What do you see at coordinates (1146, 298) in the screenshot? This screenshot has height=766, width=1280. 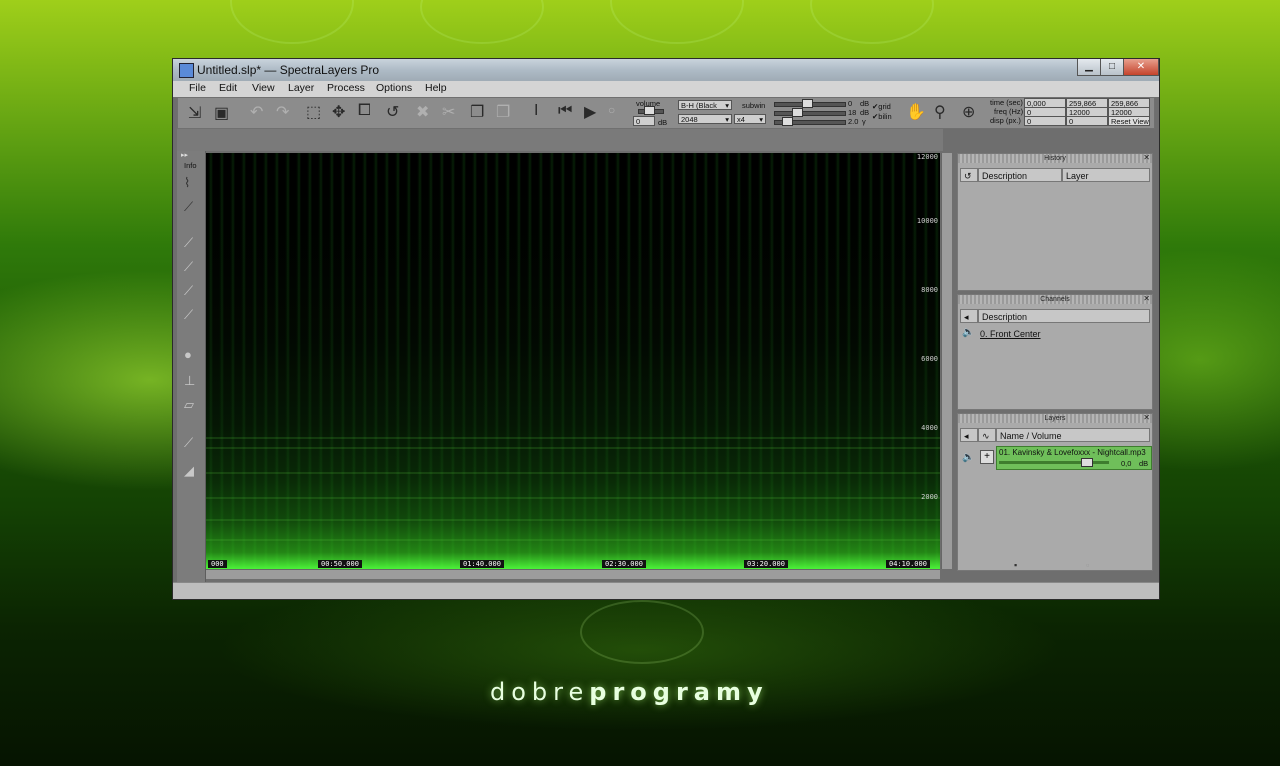 I see `close-channels-icon: ✕` at bounding box center [1146, 298].